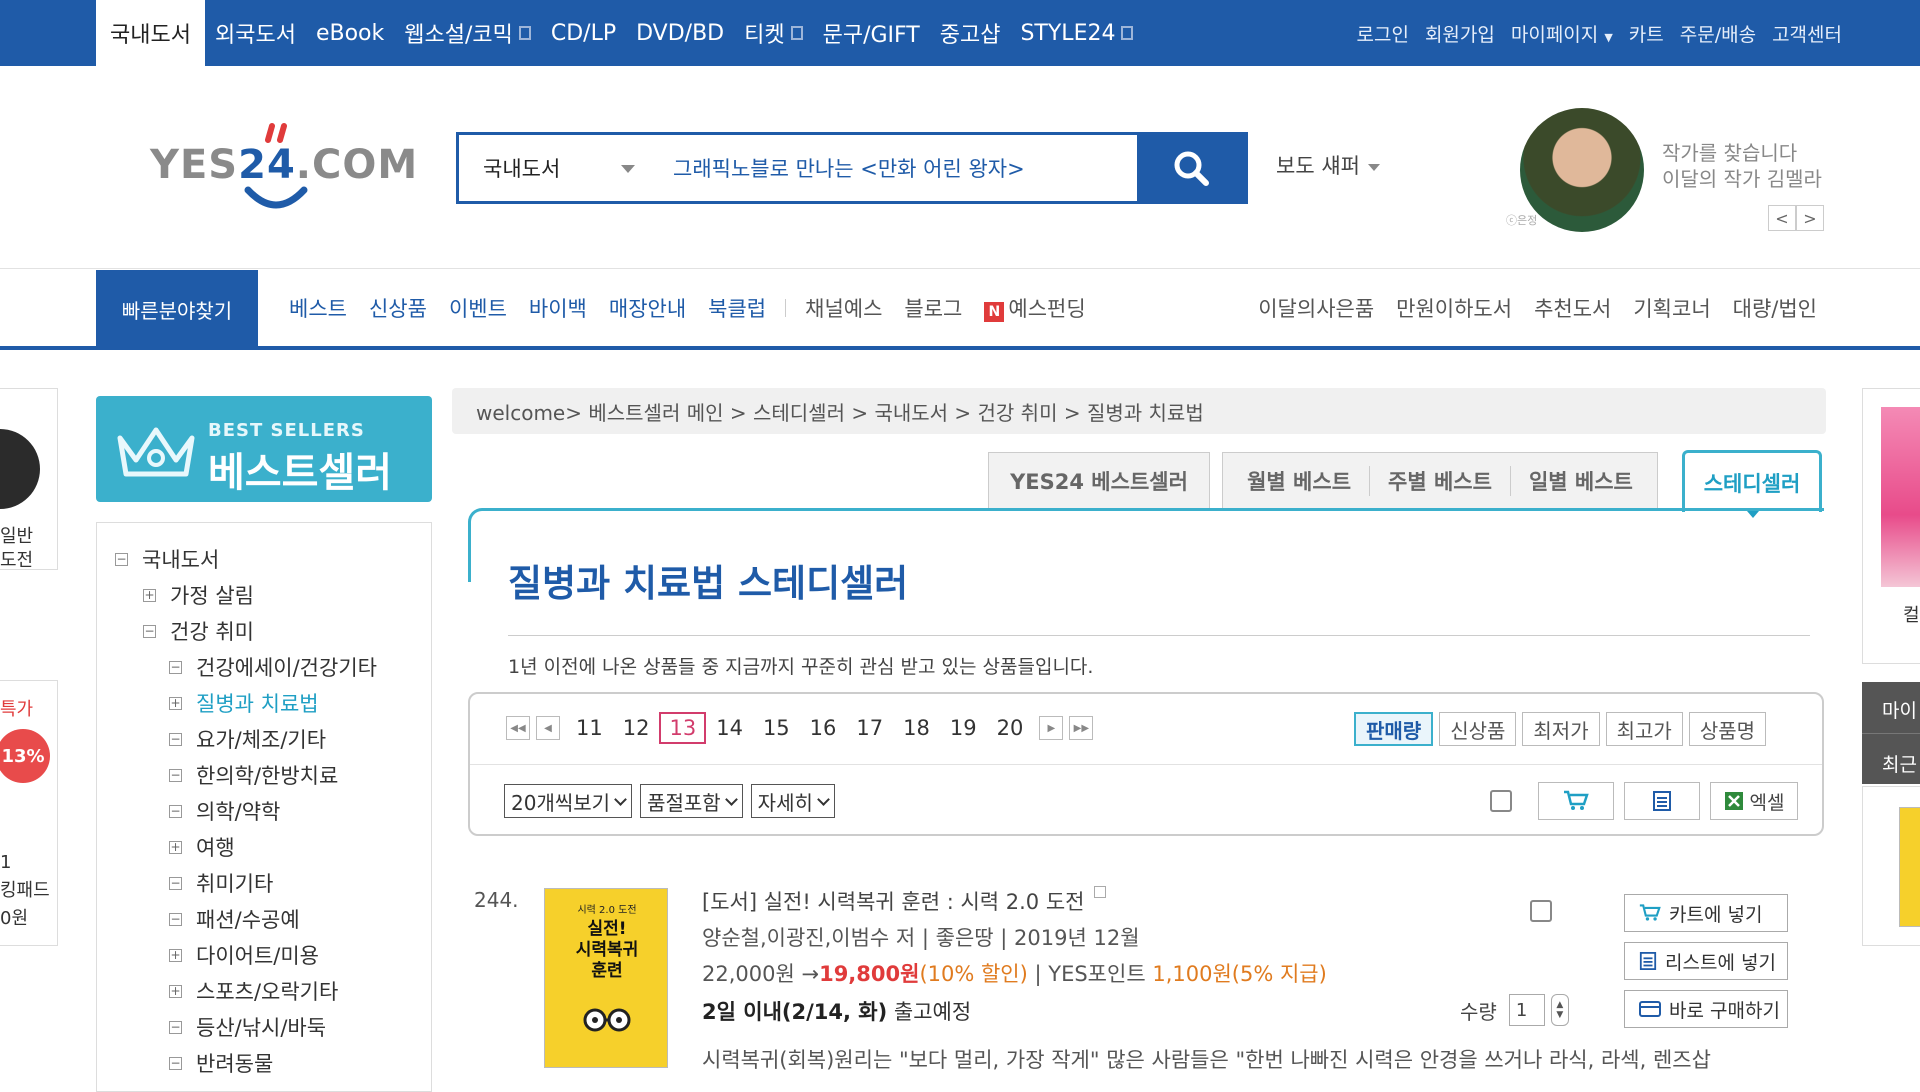  Describe the element at coordinates (1718, 33) in the screenshot. I see `order-link: 주문/배송` at that location.